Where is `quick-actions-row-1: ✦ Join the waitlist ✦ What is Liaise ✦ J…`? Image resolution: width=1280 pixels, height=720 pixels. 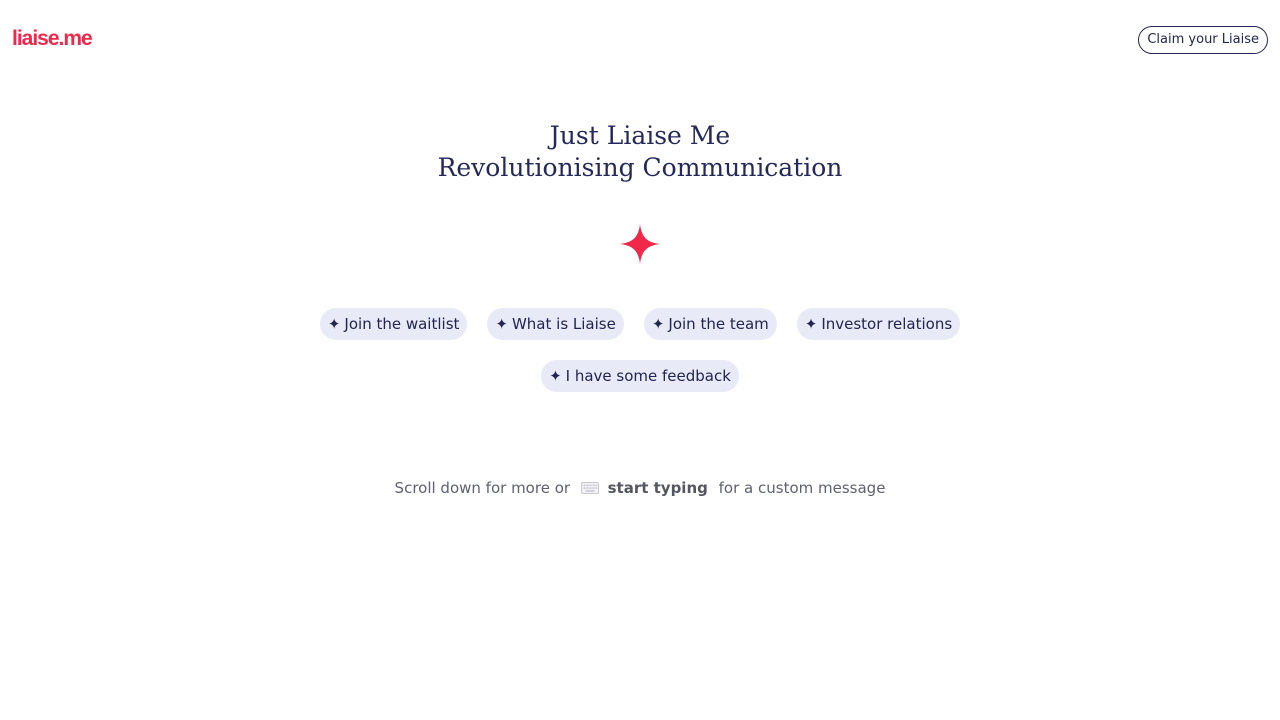
quick-actions-row-1: ✦ Join the waitlist ✦ What is Liaise ✦ J… is located at coordinates (640, 324).